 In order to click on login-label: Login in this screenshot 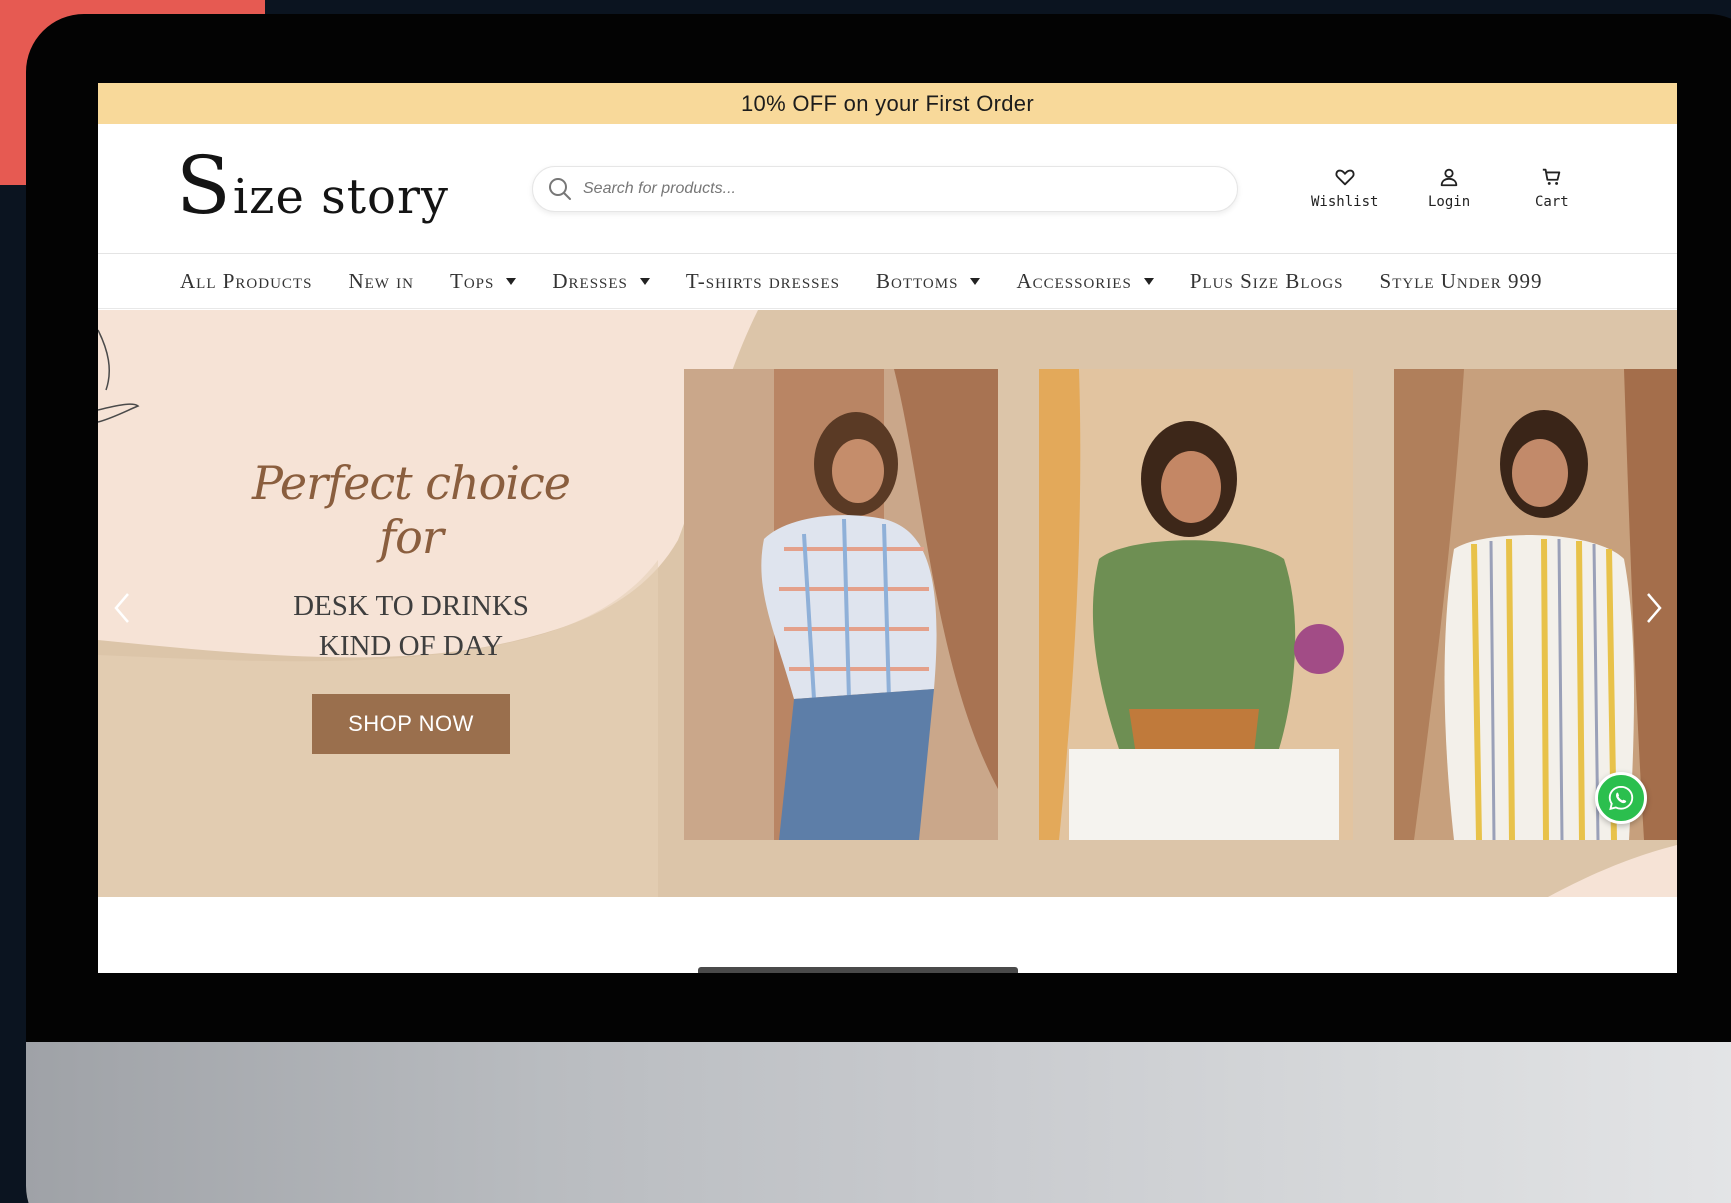, I will do `click(1449, 202)`.